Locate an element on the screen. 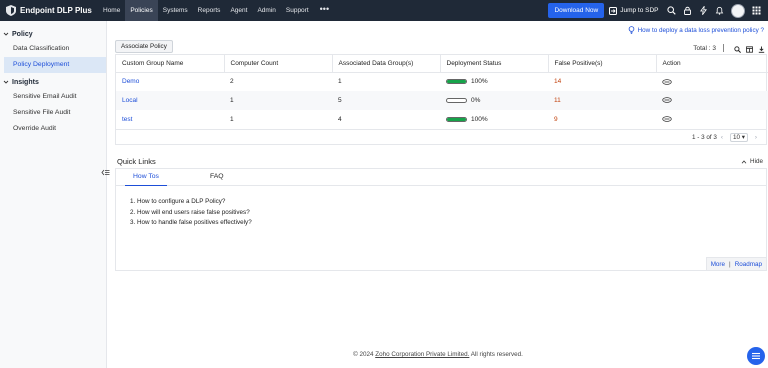 The height and width of the screenshot is (368, 768). jump-to-sdp-link: Jump to SDP is located at coordinates (634, 10).